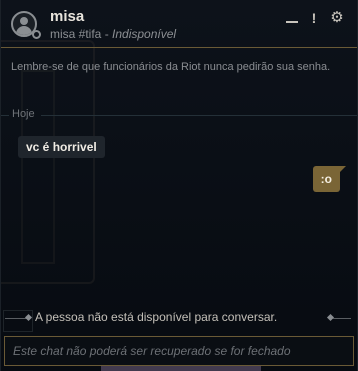 This screenshot has width=358, height=371. What do you see at coordinates (36, 34) in the screenshot?
I see `status-indicator` at bounding box center [36, 34].